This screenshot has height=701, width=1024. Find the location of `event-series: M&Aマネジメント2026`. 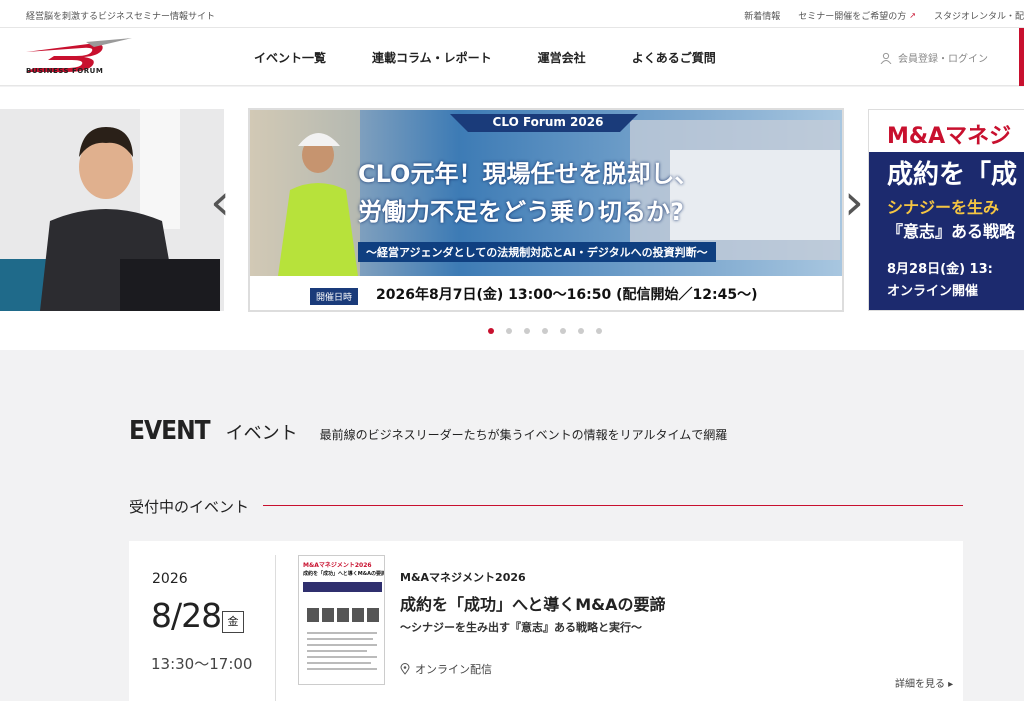

event-series: M&Aマネジメント2026 is located at coordinates (463, 577).